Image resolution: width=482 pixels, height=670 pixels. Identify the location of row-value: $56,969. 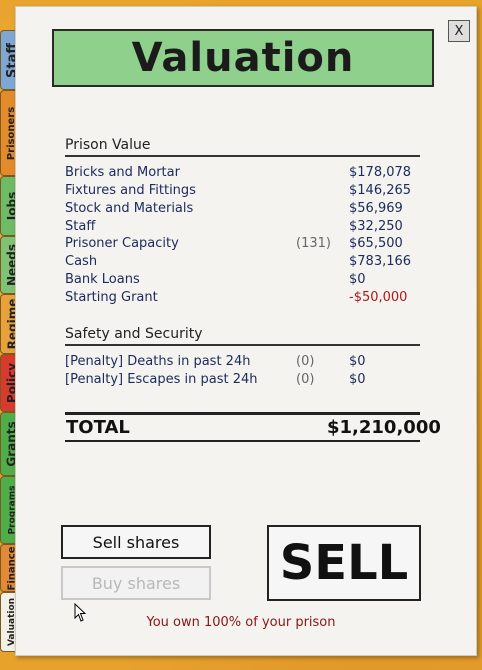
(376, 208).